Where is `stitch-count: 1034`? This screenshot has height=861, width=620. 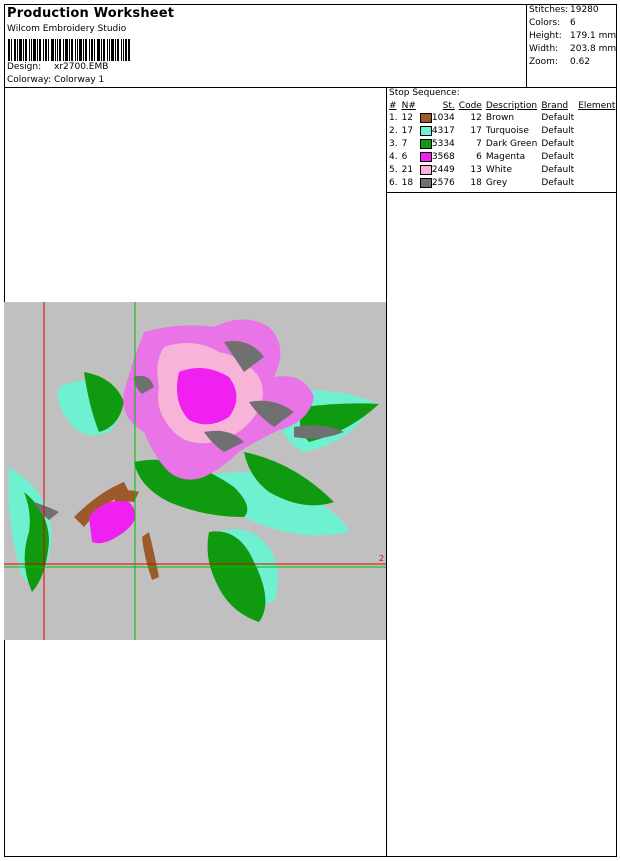 stitch-count: 1034 is located at coordinates (443, 118).